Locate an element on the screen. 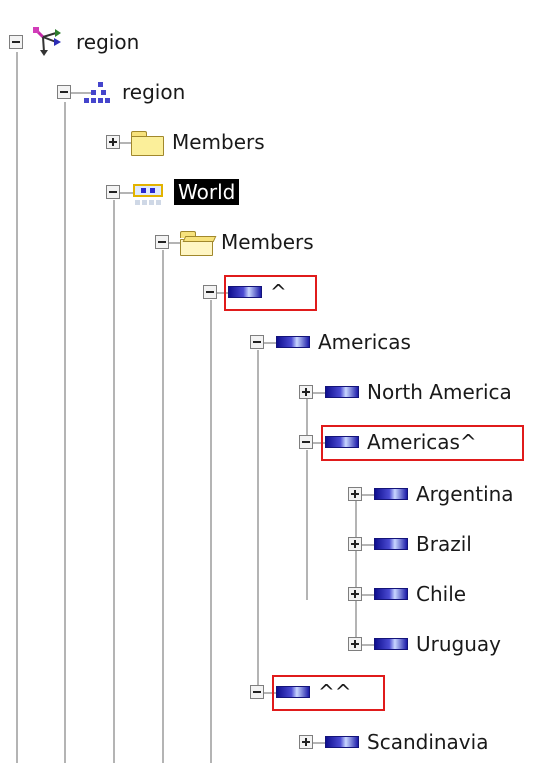 Image resolution: width=556 pixels, height=763 pixels. tree-node-region-dimension: region is located at coordinates (84, 42).